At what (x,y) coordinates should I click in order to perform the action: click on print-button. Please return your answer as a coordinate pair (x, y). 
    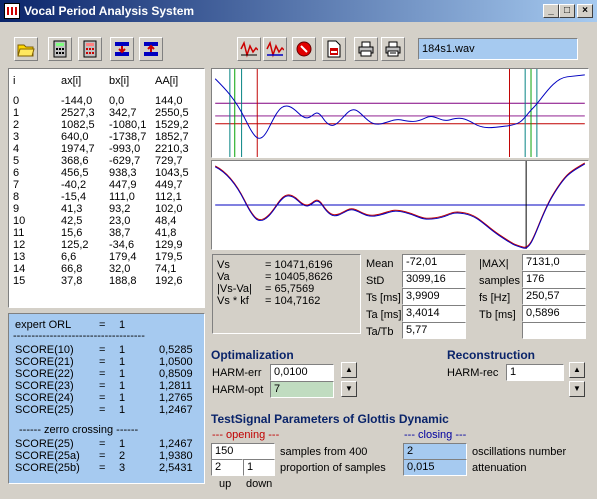
    Looking at the image, I should click on (366, 49).